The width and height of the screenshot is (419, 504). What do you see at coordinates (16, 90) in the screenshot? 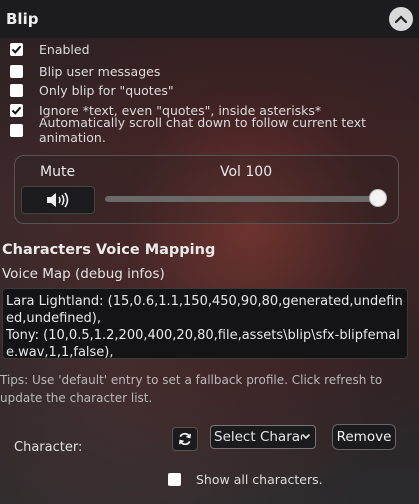
I see `only-blip-quotes-checkbox` at bounding box center [16, 90].